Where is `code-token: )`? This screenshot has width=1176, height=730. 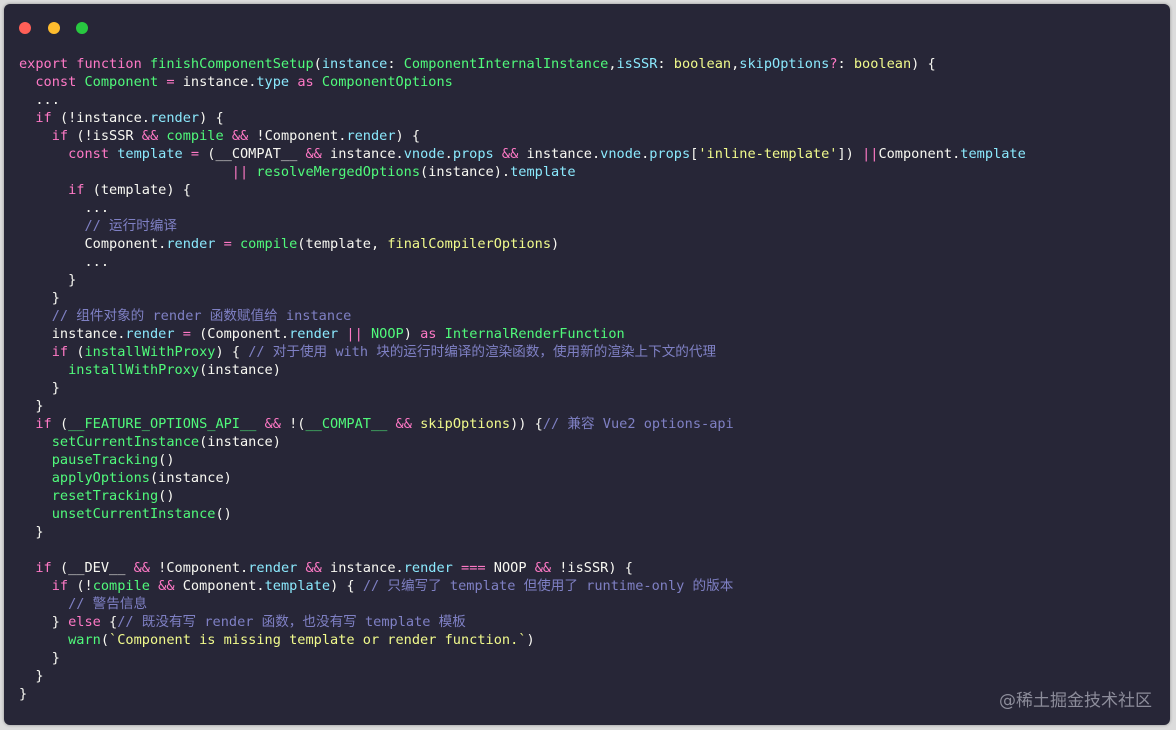
code-token: ) is located at coordinates (412, 334).